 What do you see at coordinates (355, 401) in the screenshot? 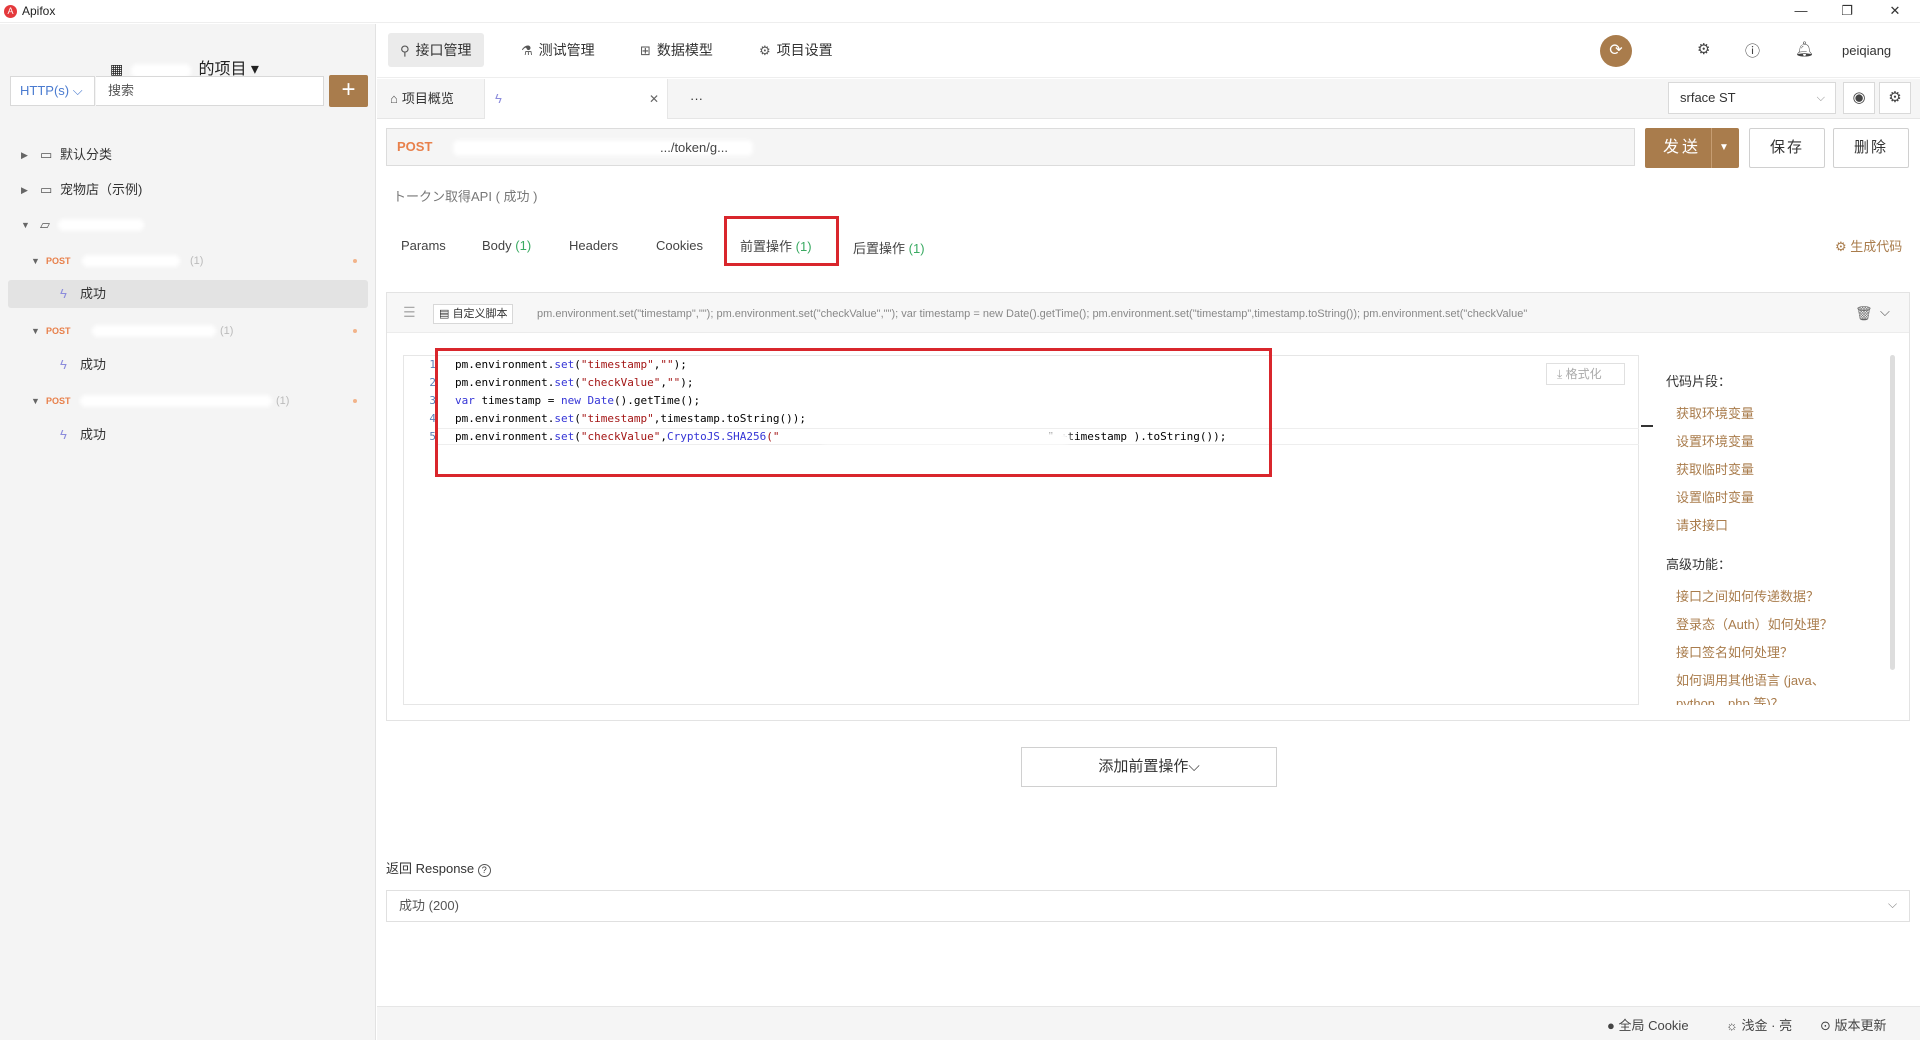
I see `status-dot` at bounding box center [355, 401].